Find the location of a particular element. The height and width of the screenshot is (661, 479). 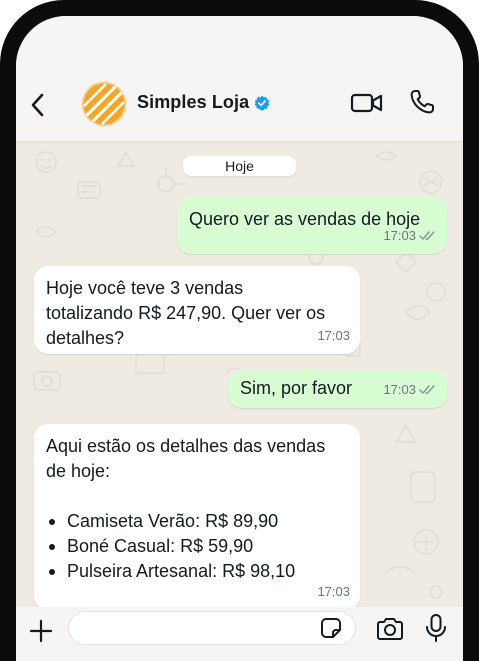

store-logo-icon is located at coordinates (104, 104).